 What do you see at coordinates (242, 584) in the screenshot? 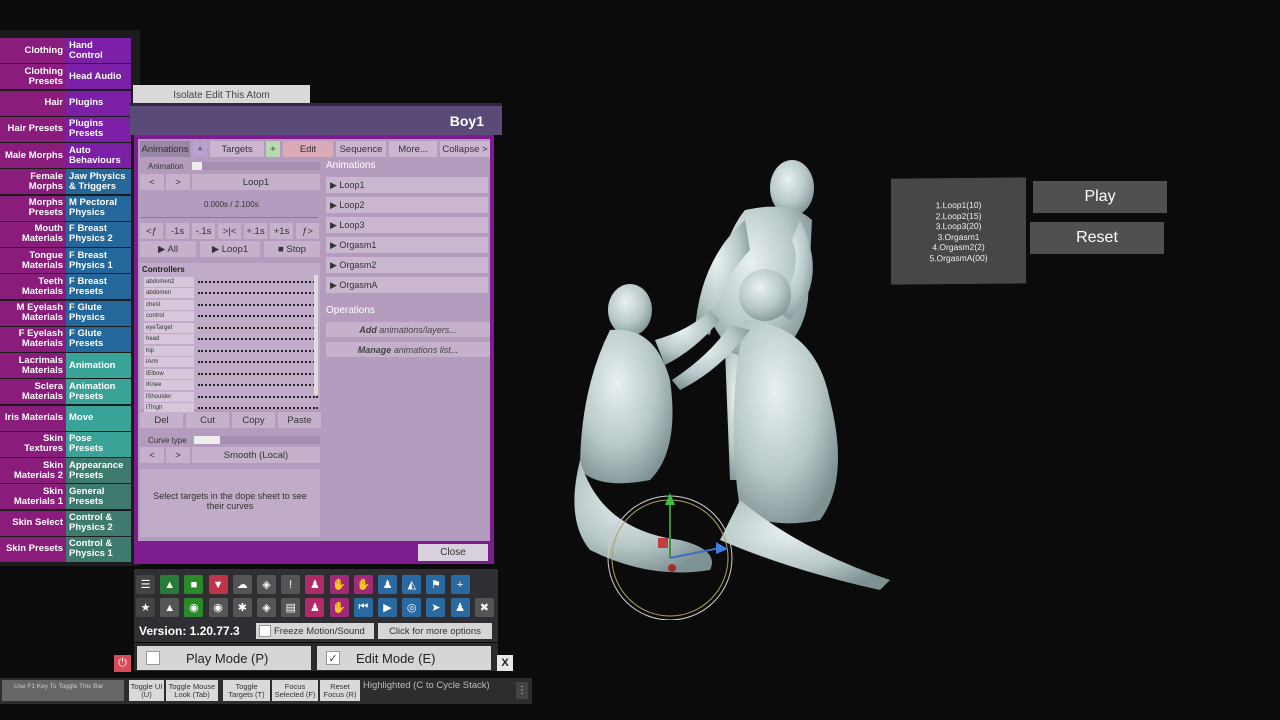
I see `cloud-upload-icon: ☁` at bounding box center [242, 584].